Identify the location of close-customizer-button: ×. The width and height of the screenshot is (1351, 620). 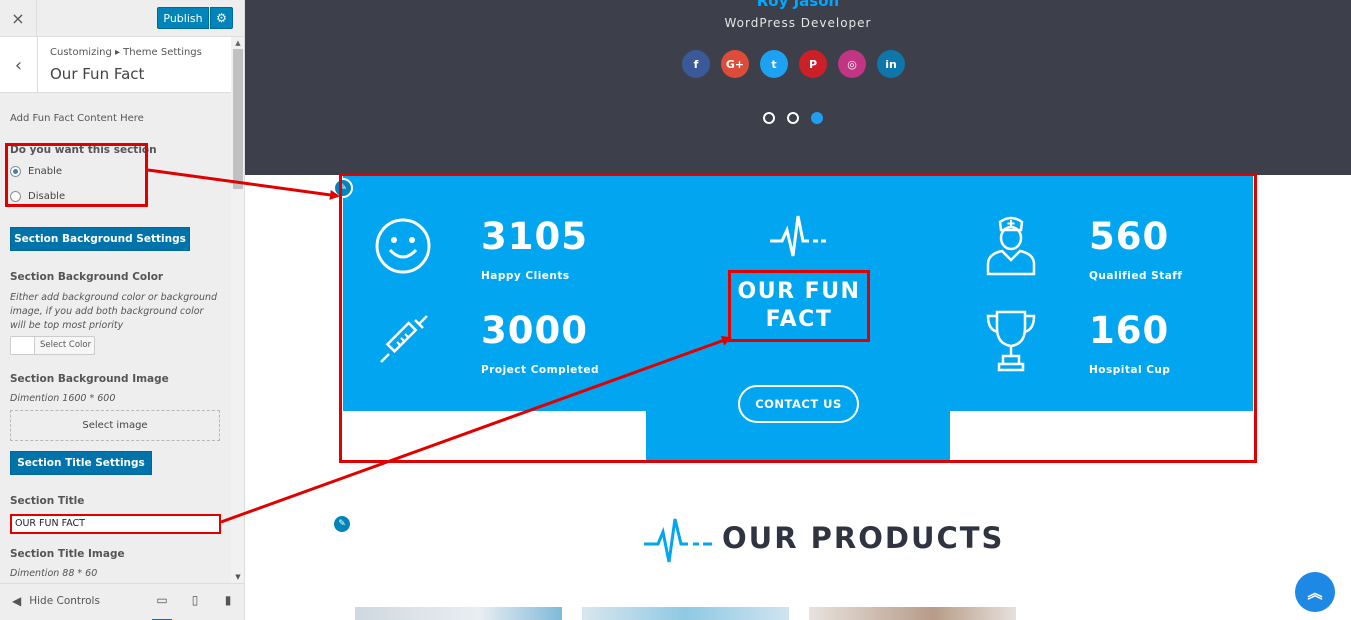
(18, 18).